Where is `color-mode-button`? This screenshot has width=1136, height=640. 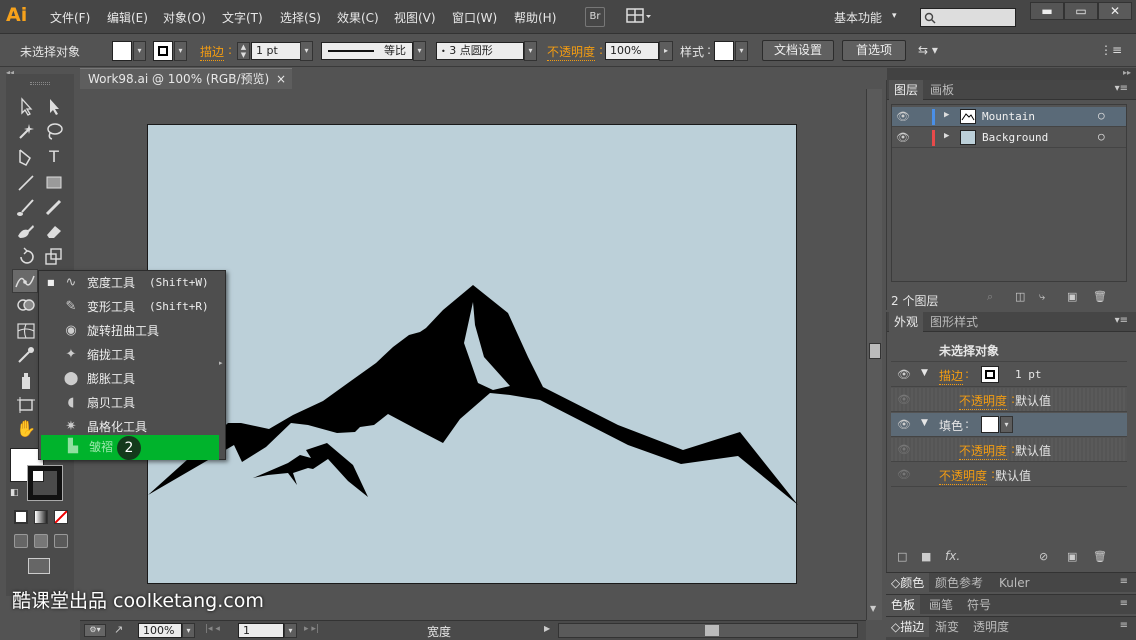 color-mode-button is located at coordinates (21, 517).